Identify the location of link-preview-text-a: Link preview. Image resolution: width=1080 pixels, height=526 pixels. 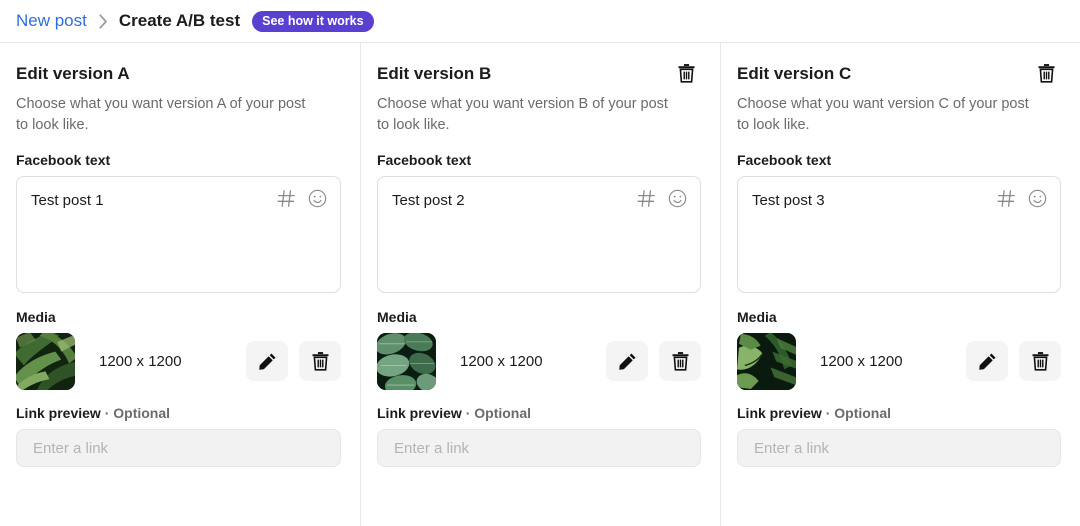
(58, 413).